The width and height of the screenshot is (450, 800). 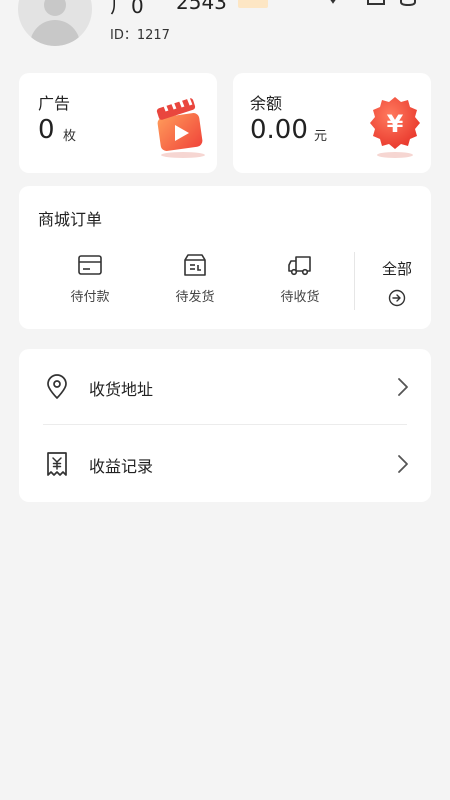 What do you see at coordinates (225, 30) in the screenshot?
I see `profile-header: ㄏ0 2543 ID：1217` at bounding box center [225, 30].